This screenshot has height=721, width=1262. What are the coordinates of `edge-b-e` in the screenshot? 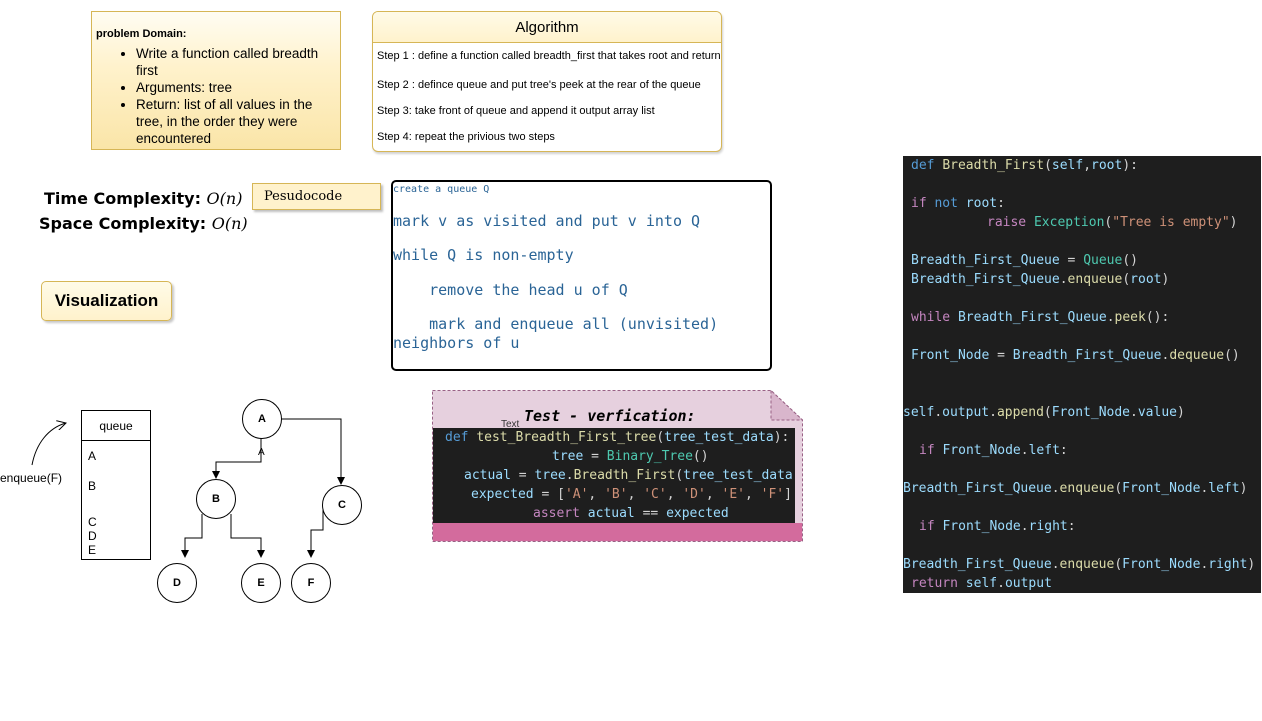 It's located at (247, 536).